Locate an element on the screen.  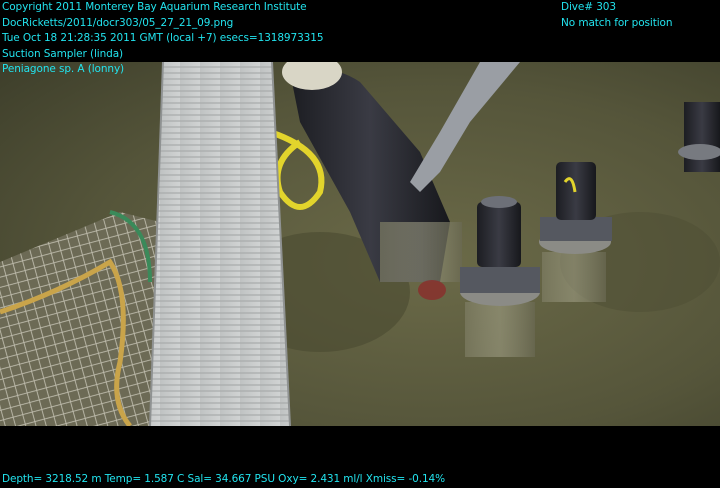
dive-number: Dive# 303 is located at coordinates (588, 7).